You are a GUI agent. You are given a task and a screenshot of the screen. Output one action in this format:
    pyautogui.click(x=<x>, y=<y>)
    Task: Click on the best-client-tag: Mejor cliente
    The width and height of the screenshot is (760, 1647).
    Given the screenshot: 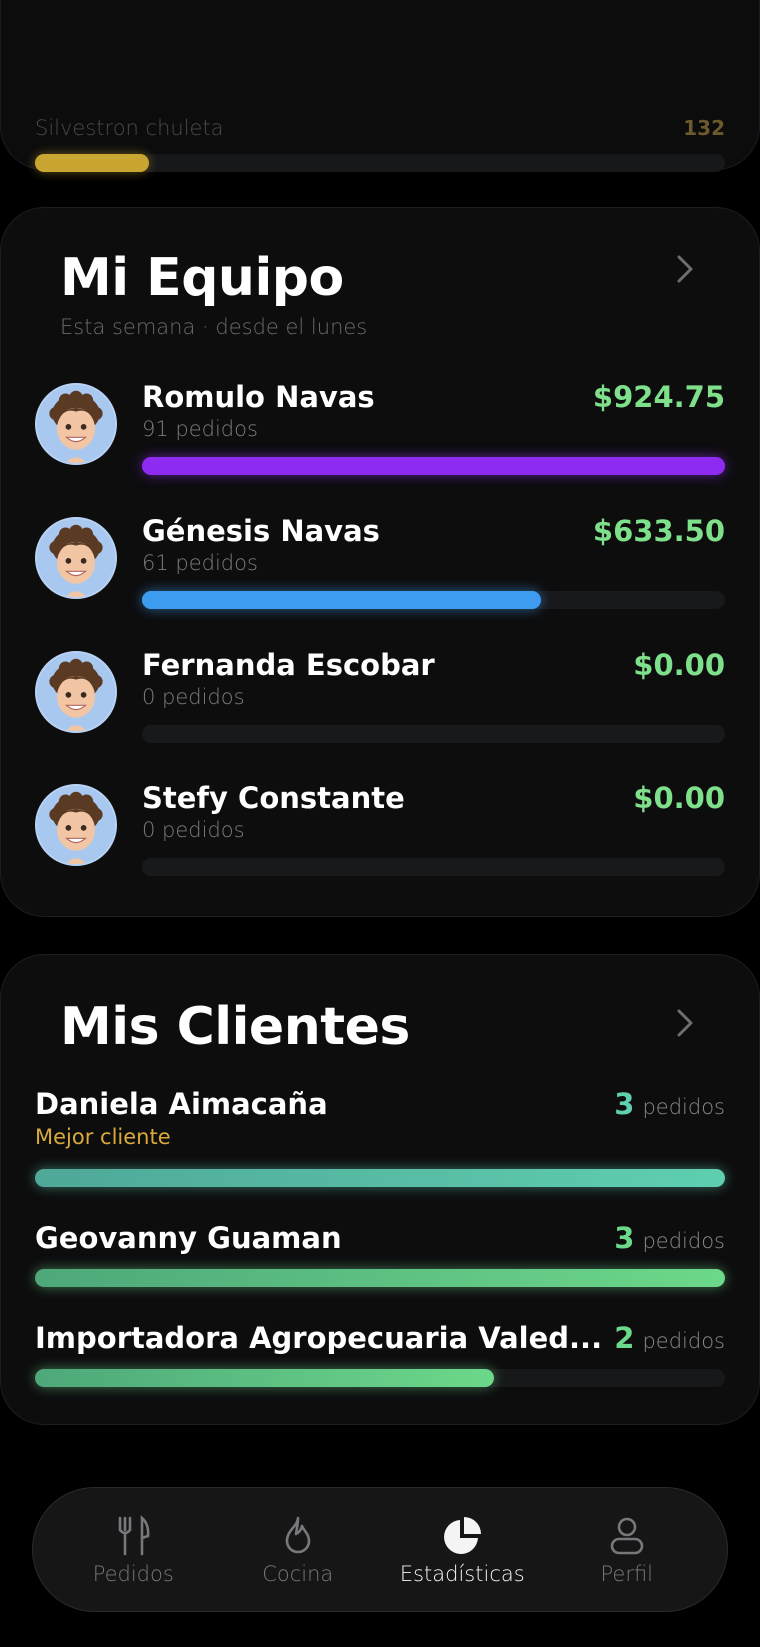 What is the action you would take?
    pyautogui.click(x=103, y=1137)
    